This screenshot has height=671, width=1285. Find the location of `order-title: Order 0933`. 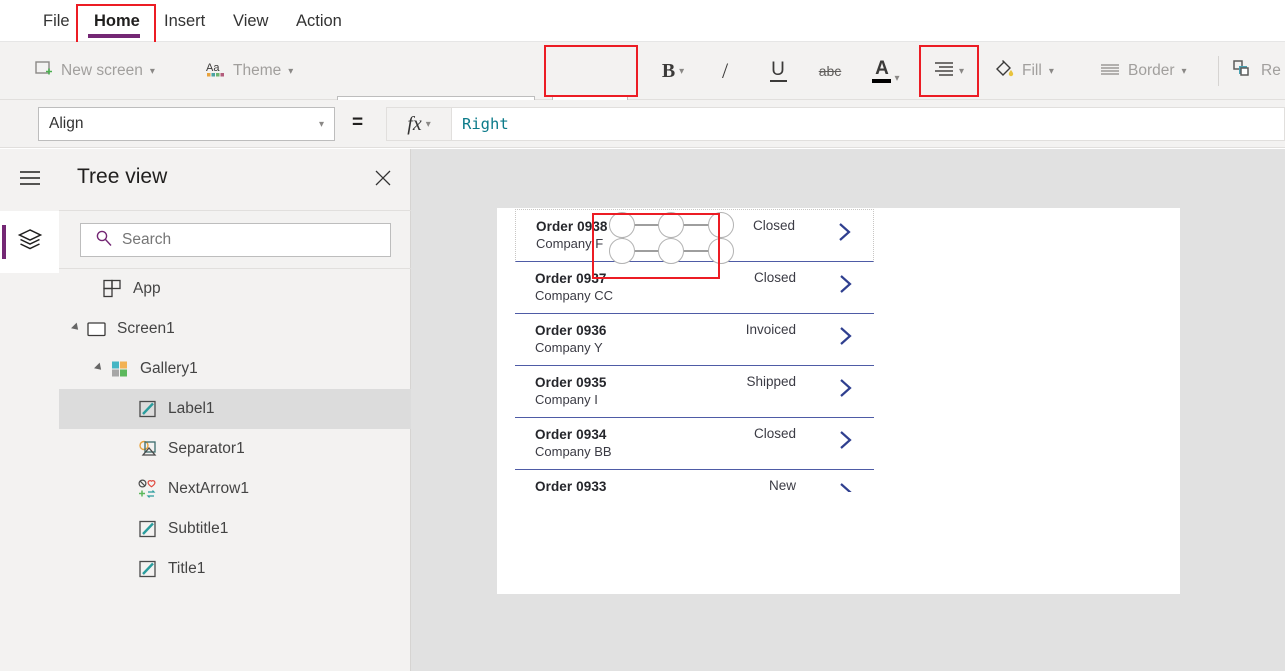

order-title: Order 0933 is located at coordinates (571, 485).